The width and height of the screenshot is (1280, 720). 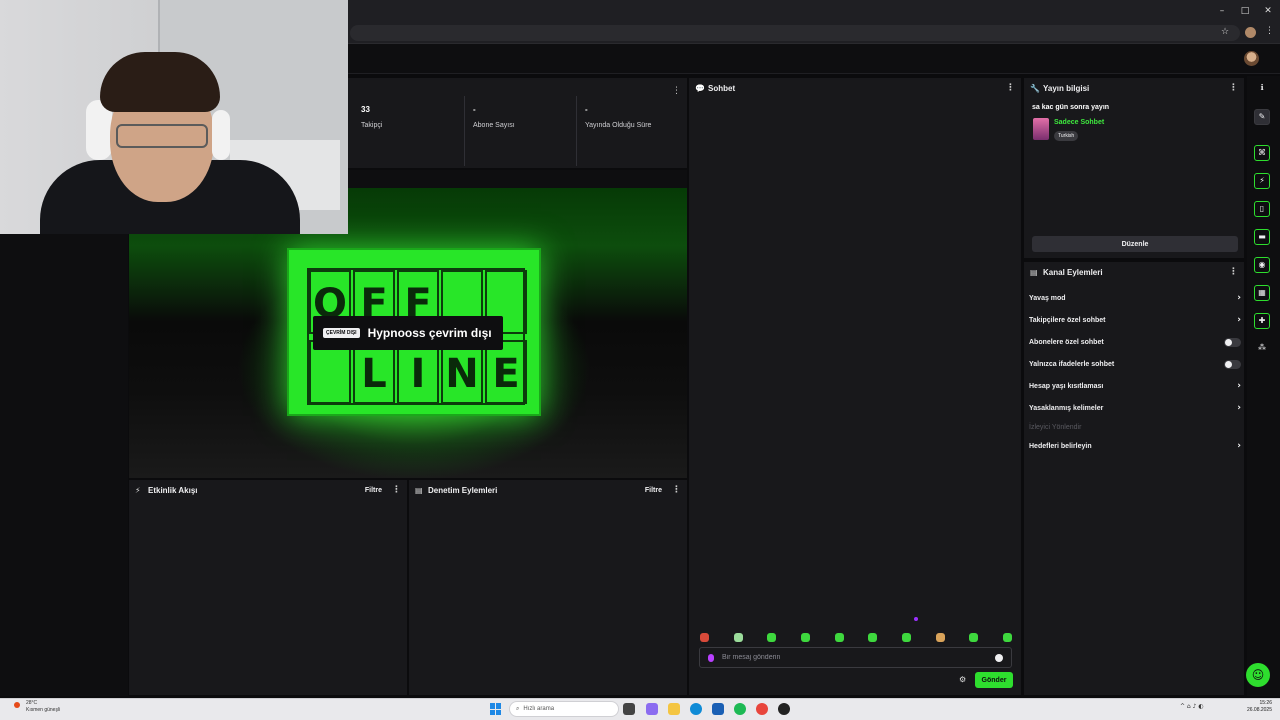 What do you see at coordinates (1225, 32) in the screenshot?
I see `bookmark-star-icon: ☆` at bounding box center [1225, 32].